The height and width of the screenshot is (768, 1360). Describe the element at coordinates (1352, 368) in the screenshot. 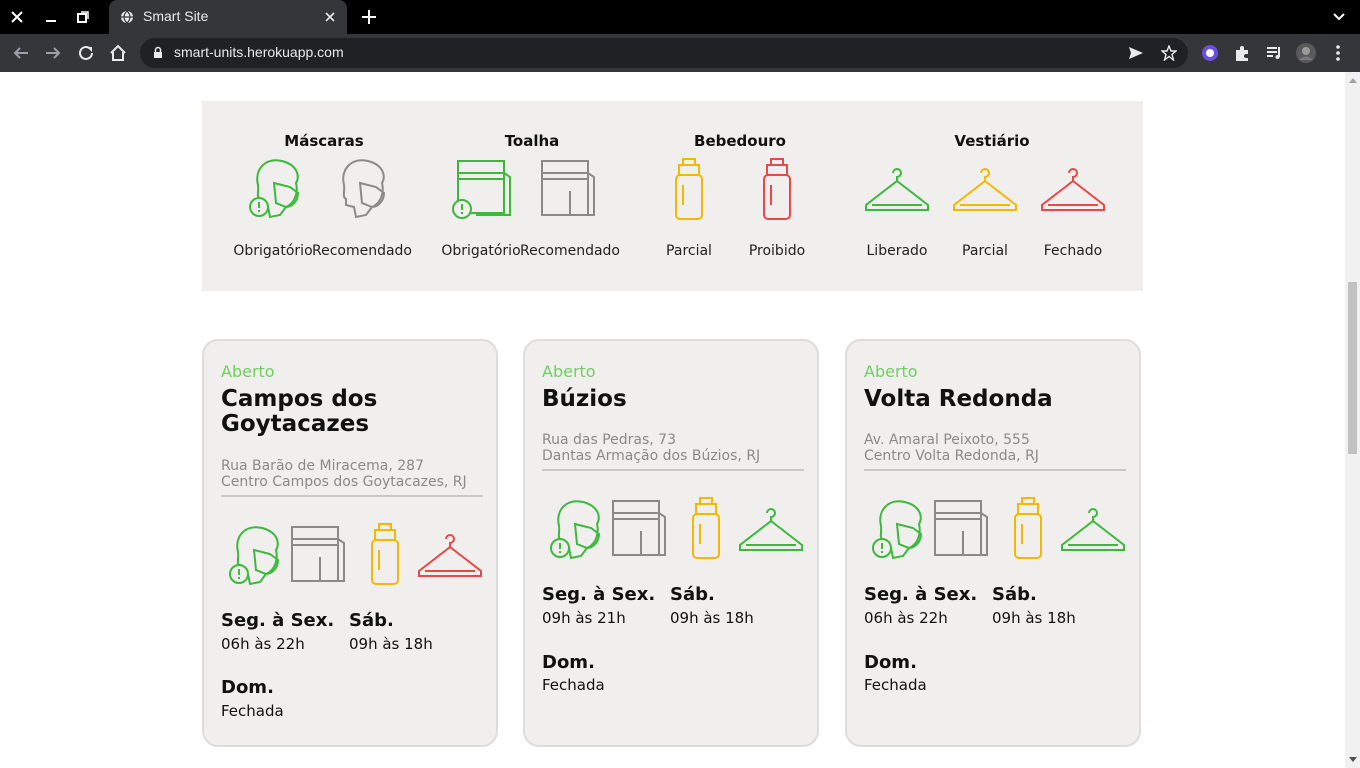

I see `scrollbar-thumb` at that location.